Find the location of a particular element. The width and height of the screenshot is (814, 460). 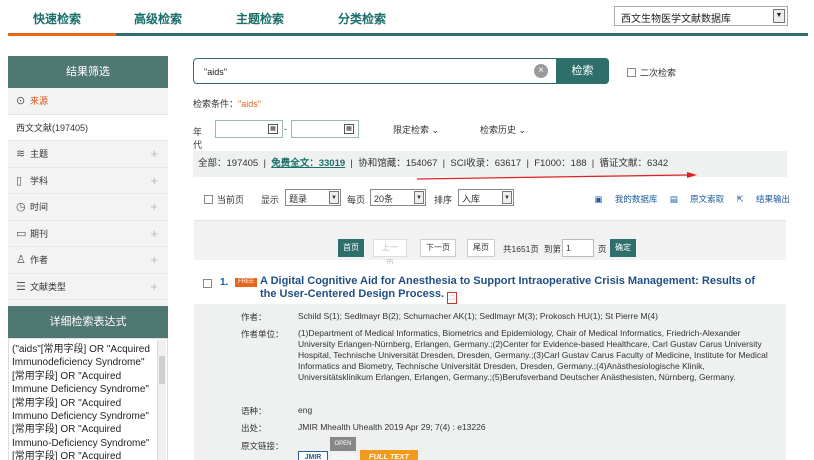

tab-category-search: 分类检索 is located at coordinates (362, 18).